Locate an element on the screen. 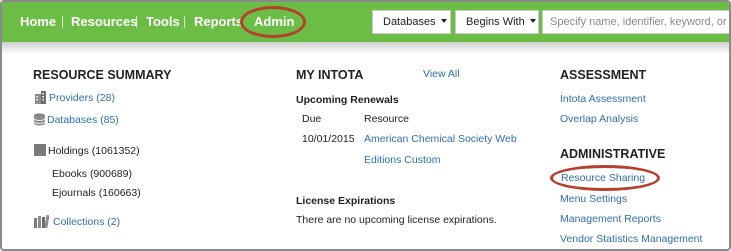 The height and width of the screenshot is (251, 731). match-dropdown: Begins With is located at coordinates (497, 22).